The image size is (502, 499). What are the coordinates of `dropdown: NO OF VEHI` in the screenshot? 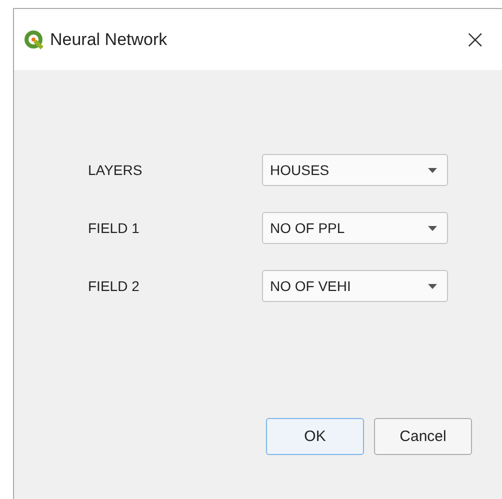 It's located at (355, 286).